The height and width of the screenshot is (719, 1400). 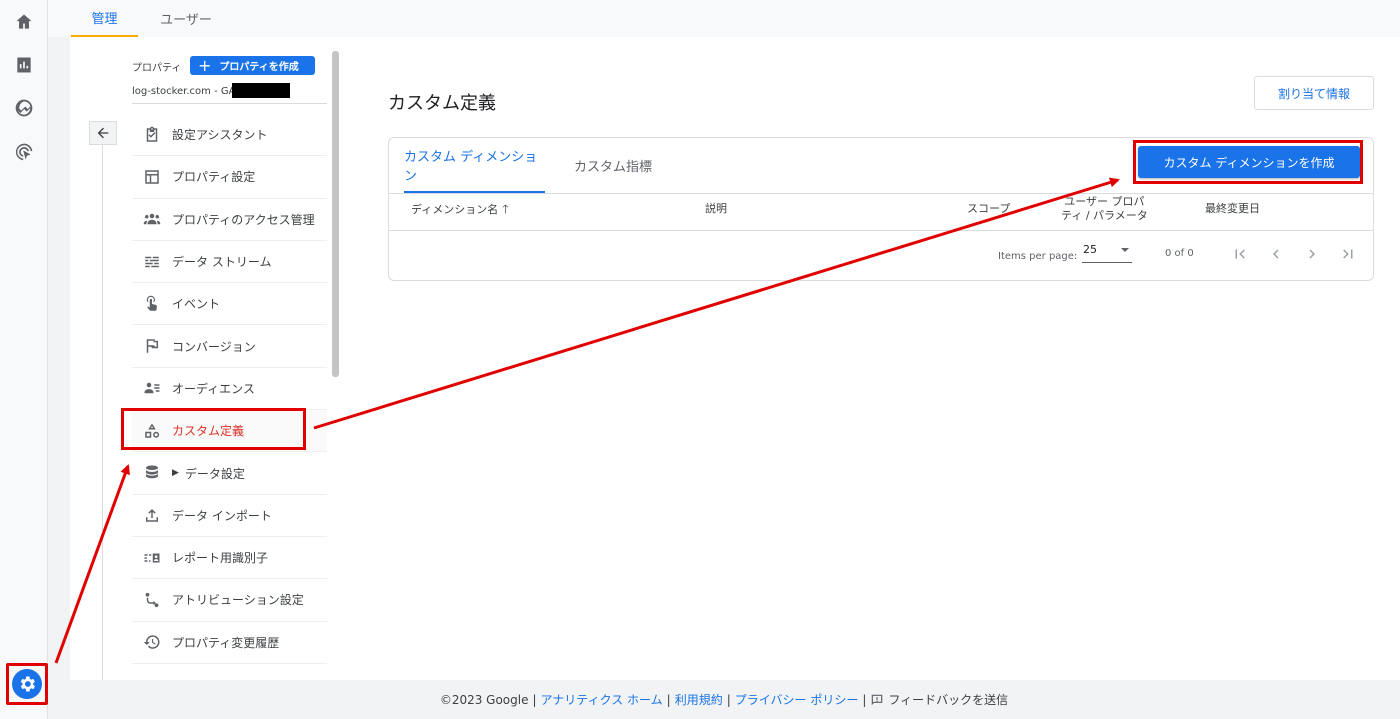 What do you see at coordinates (150, 219) in the screenshot?
I see `people-icon` at bounding box center [150, 219].